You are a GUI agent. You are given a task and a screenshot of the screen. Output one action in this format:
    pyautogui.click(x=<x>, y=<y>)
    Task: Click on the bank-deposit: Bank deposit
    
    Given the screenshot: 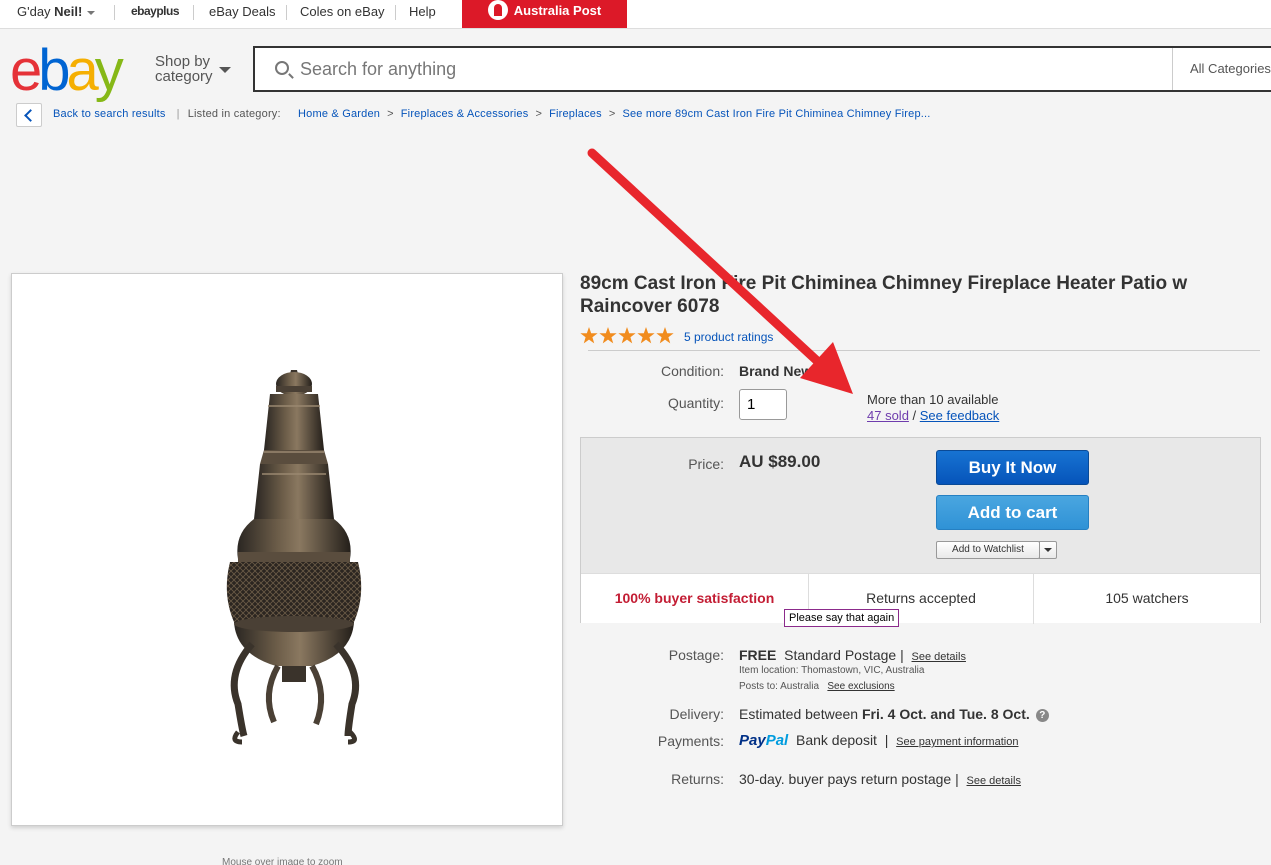 What is the action you would take?
    pyautogui.click(x=836, y=740)
    